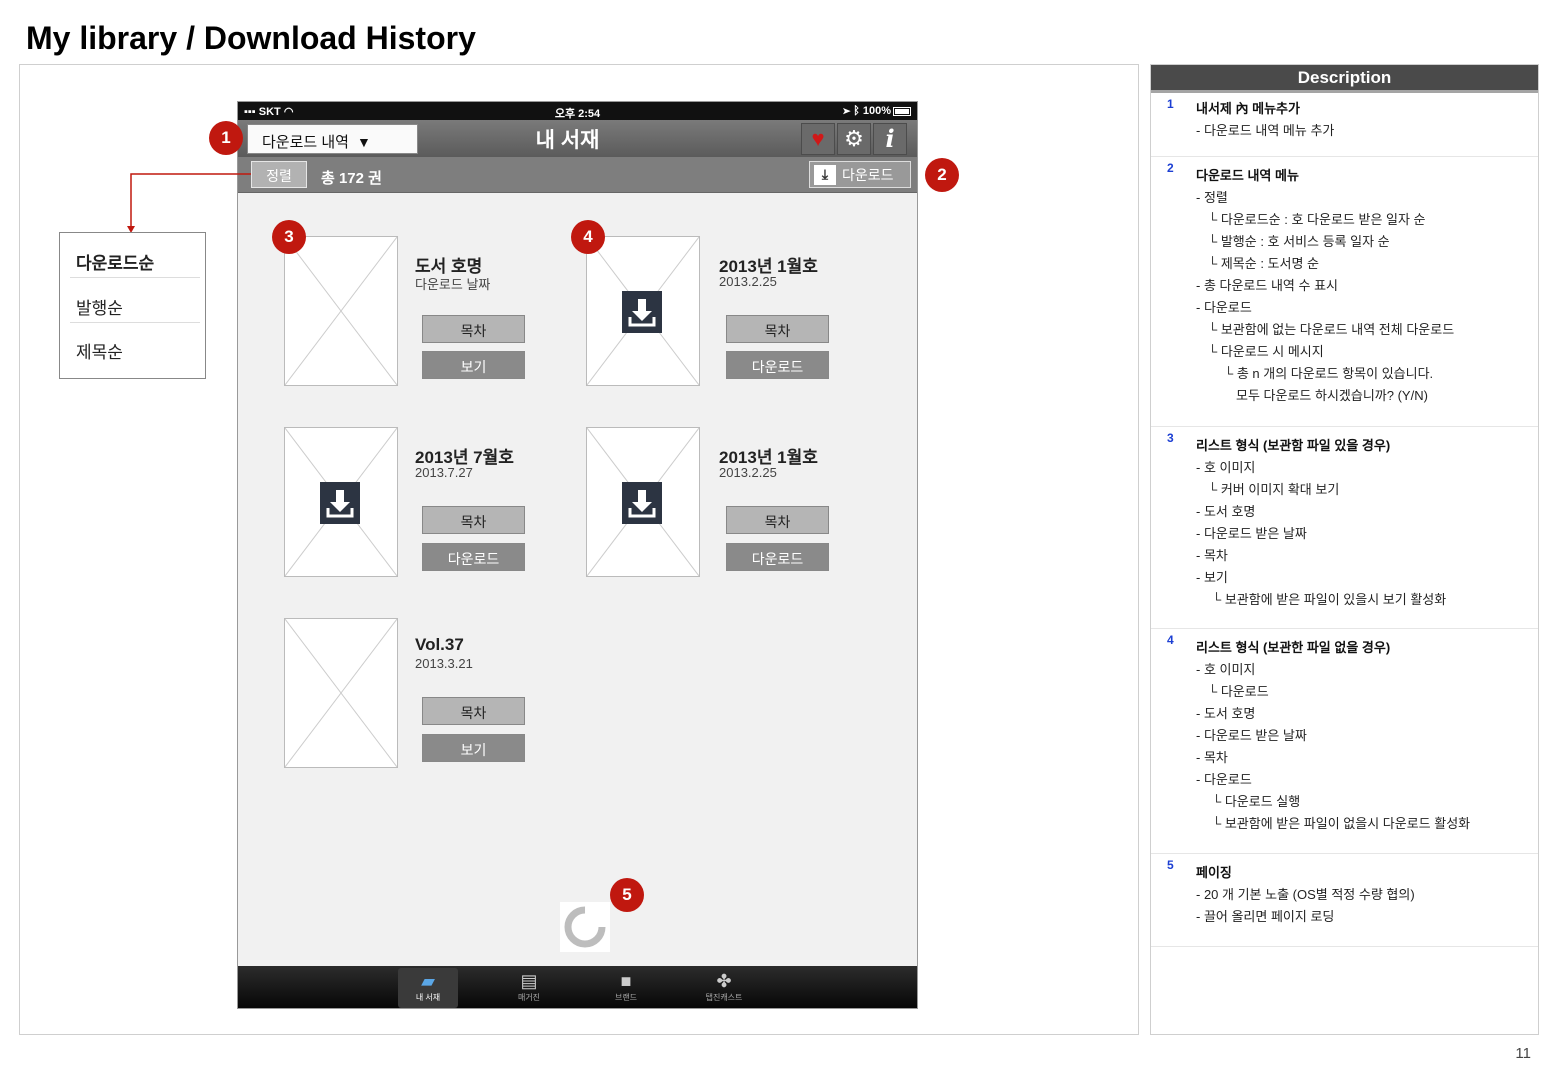 The width and height of the screenshot is (1558, 1080). Describe the element at coordinates (1266, 351) in the screenshot. I see `section-line: └ 다운로드 시 메시지` at that location.